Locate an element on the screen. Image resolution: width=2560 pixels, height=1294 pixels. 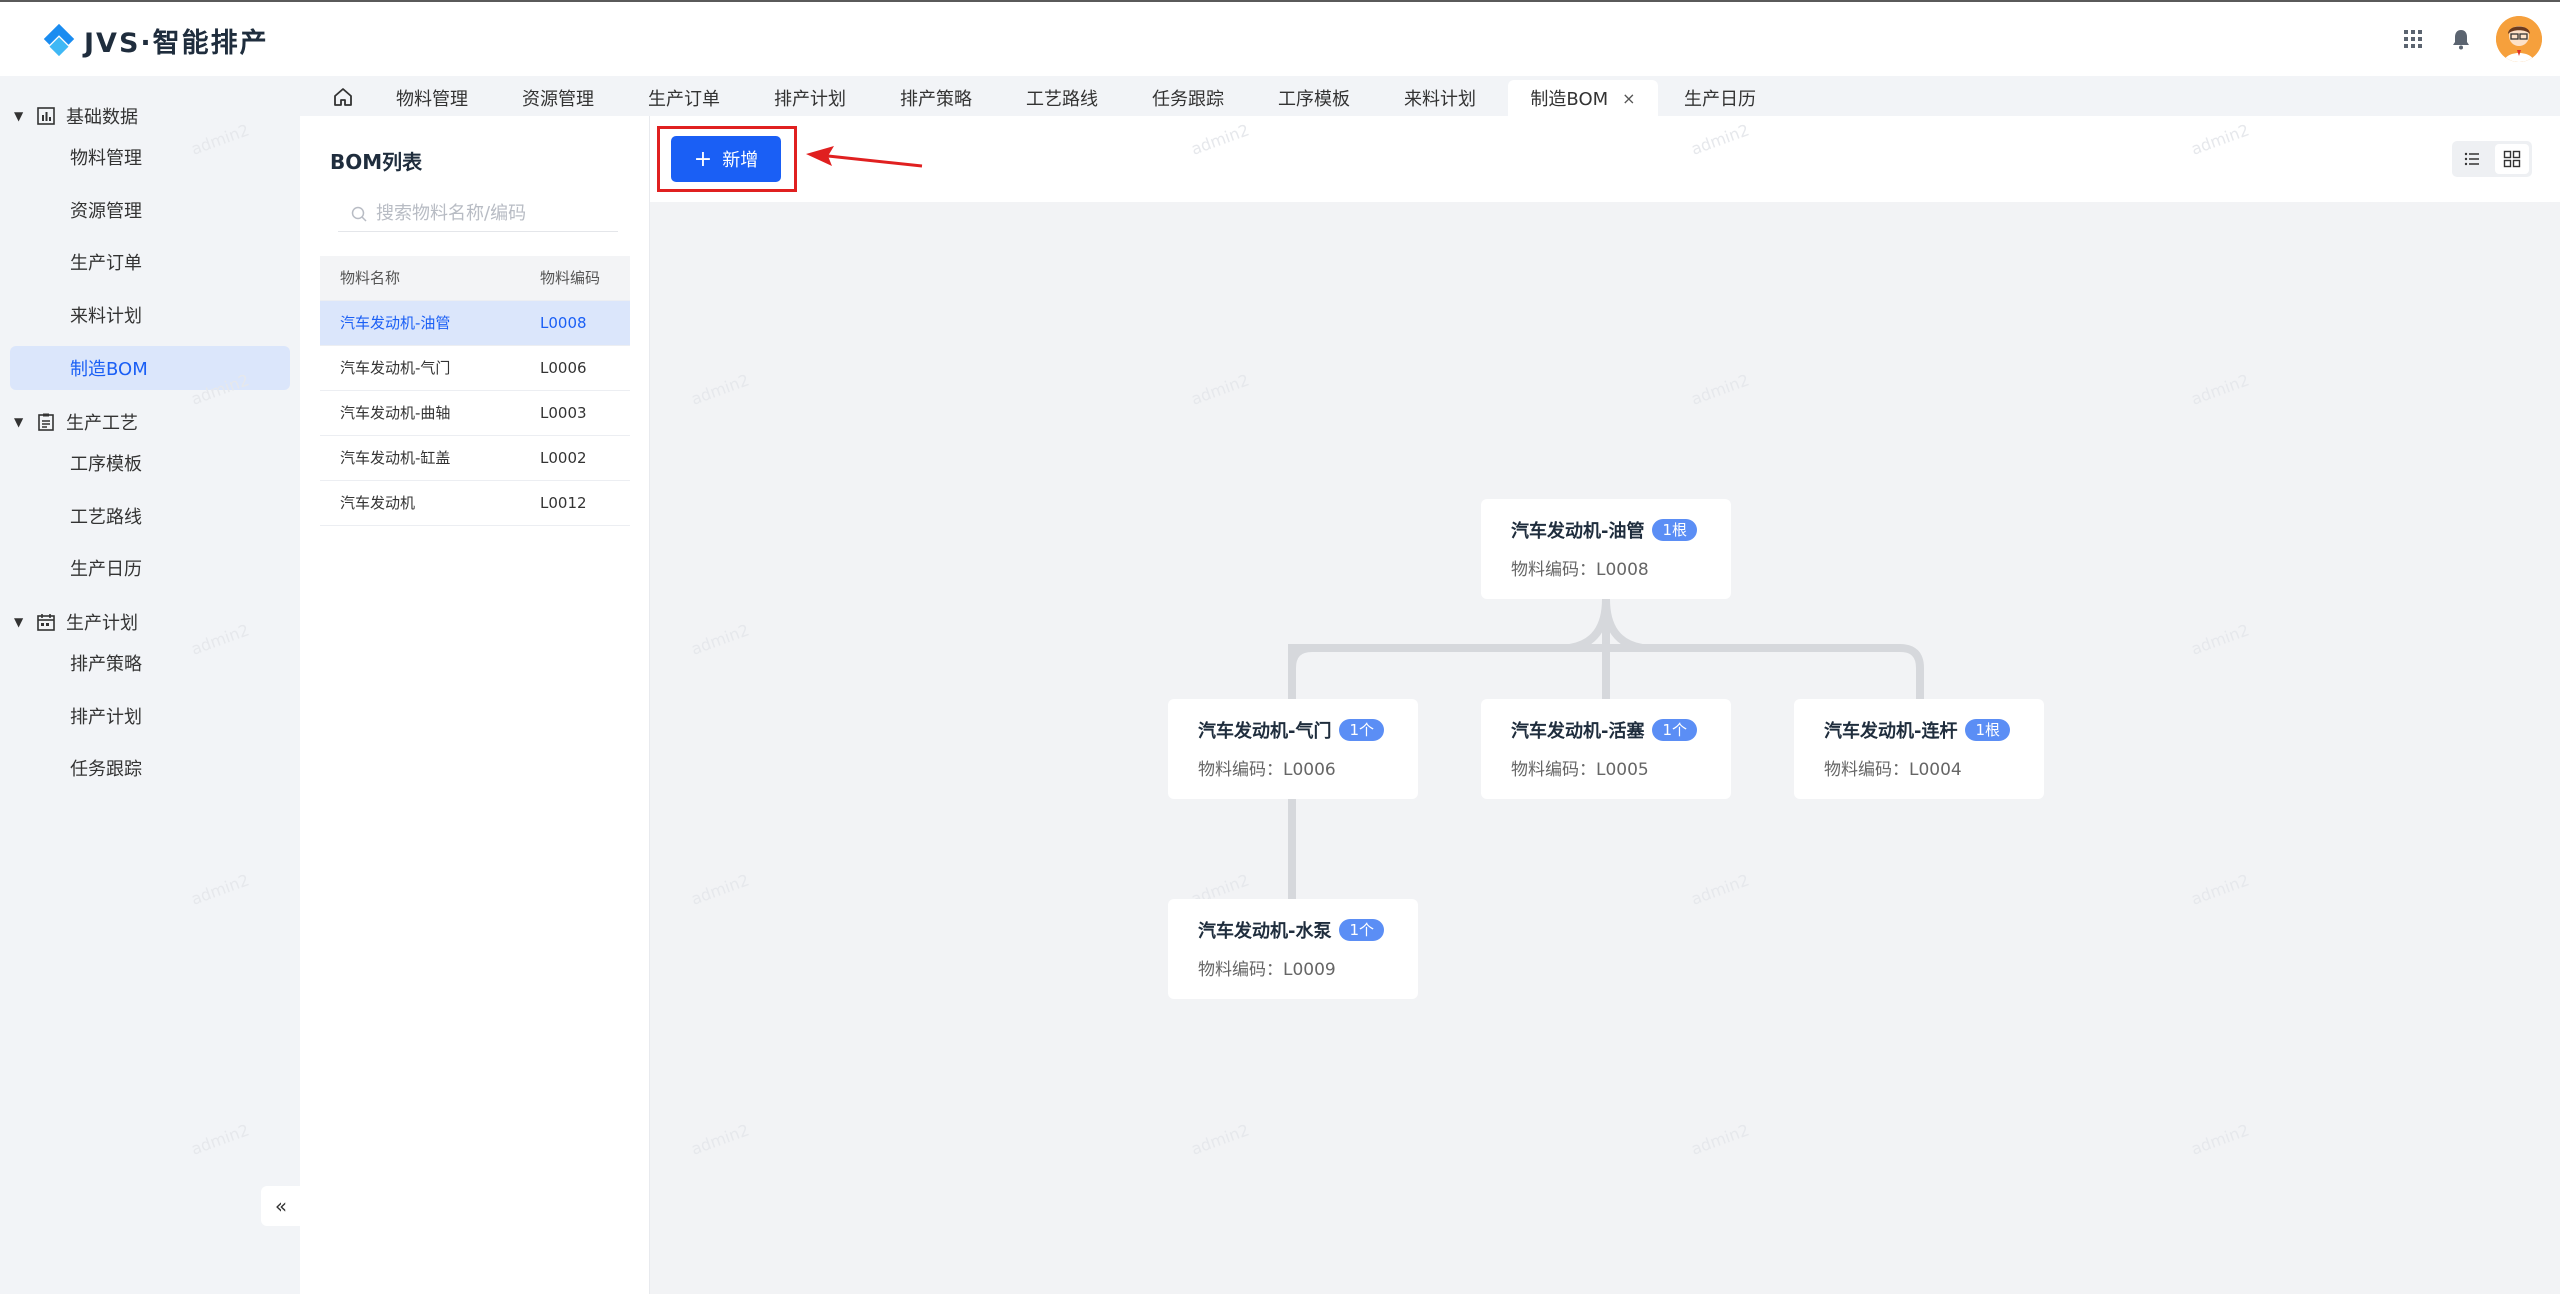
sidebar-item-material: 物料管理 is located at coordinates (150, 157).